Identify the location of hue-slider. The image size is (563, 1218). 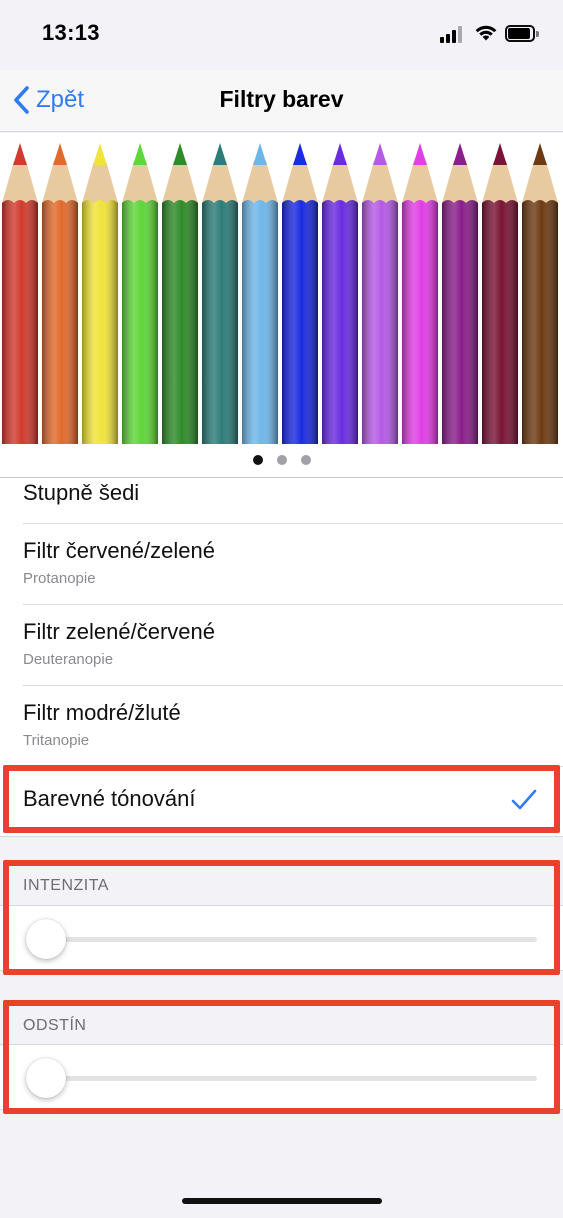
(281, 1077).